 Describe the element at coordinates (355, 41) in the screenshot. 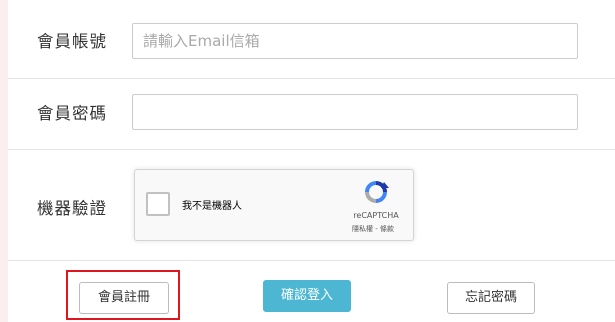

I see `account-email-input` at that location.